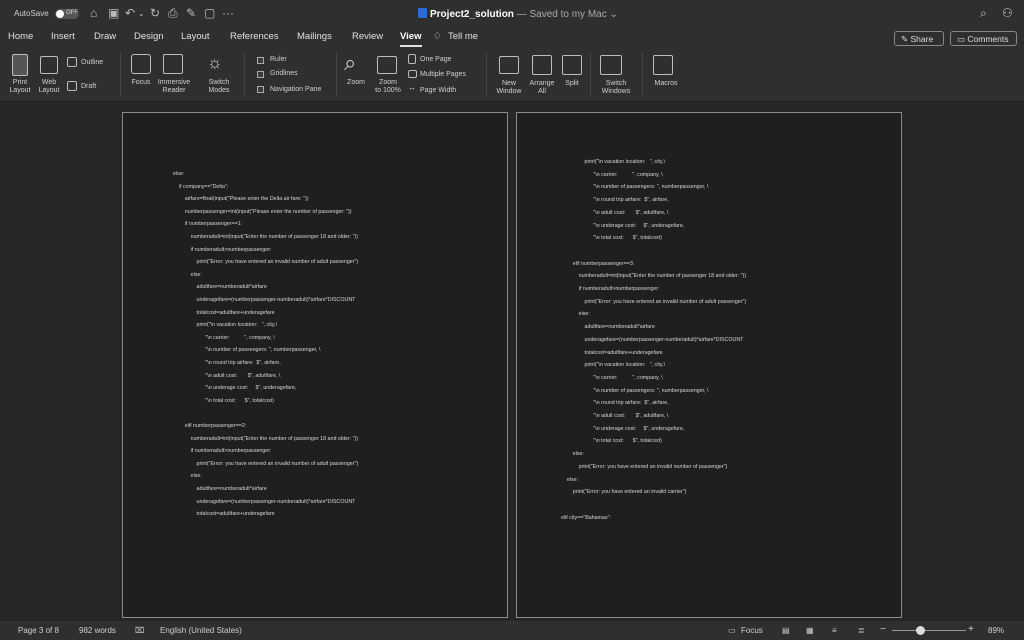 This screenshot has width=1024, height=640. I want to click on page-count: Page 3 of 8, so click(38, 630).